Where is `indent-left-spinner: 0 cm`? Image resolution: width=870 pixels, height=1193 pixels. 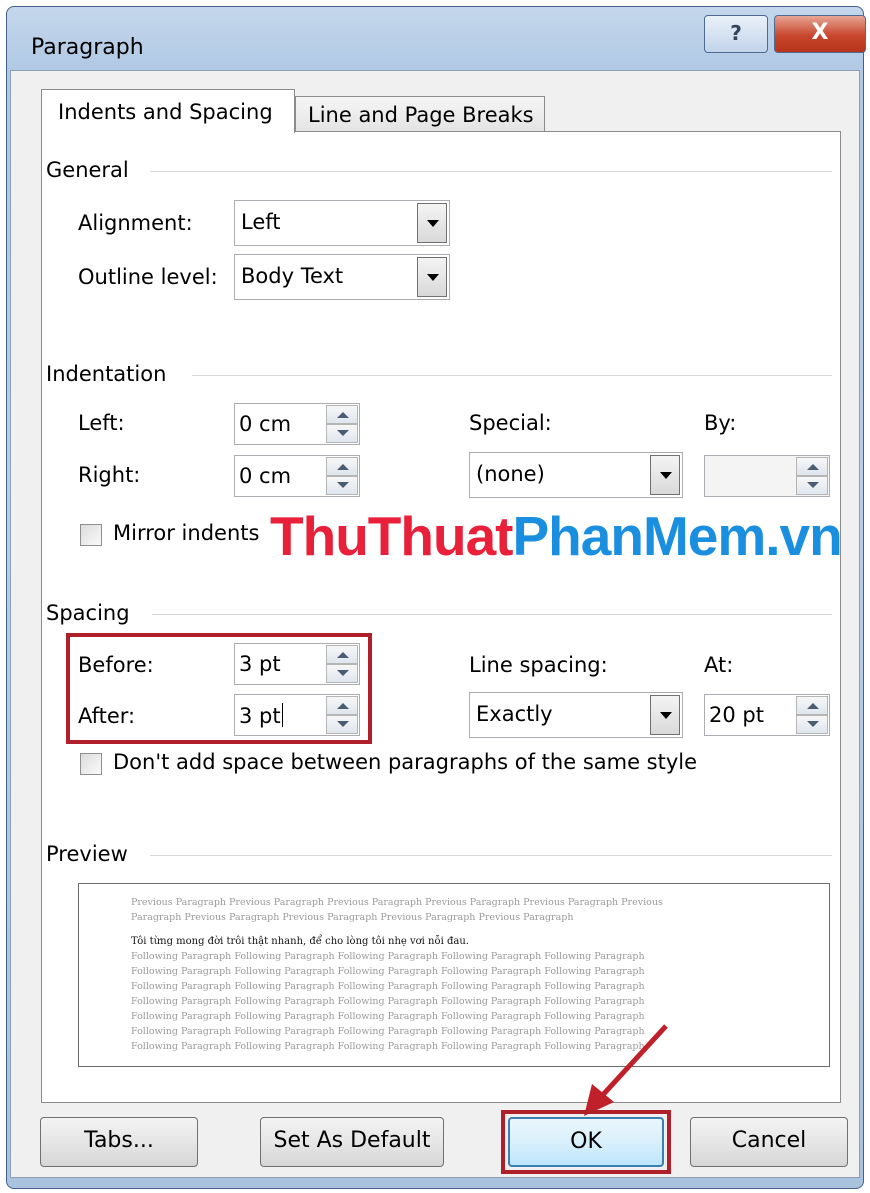
indent-left-spinner: 0 cm is located at coordinates (297, 424).